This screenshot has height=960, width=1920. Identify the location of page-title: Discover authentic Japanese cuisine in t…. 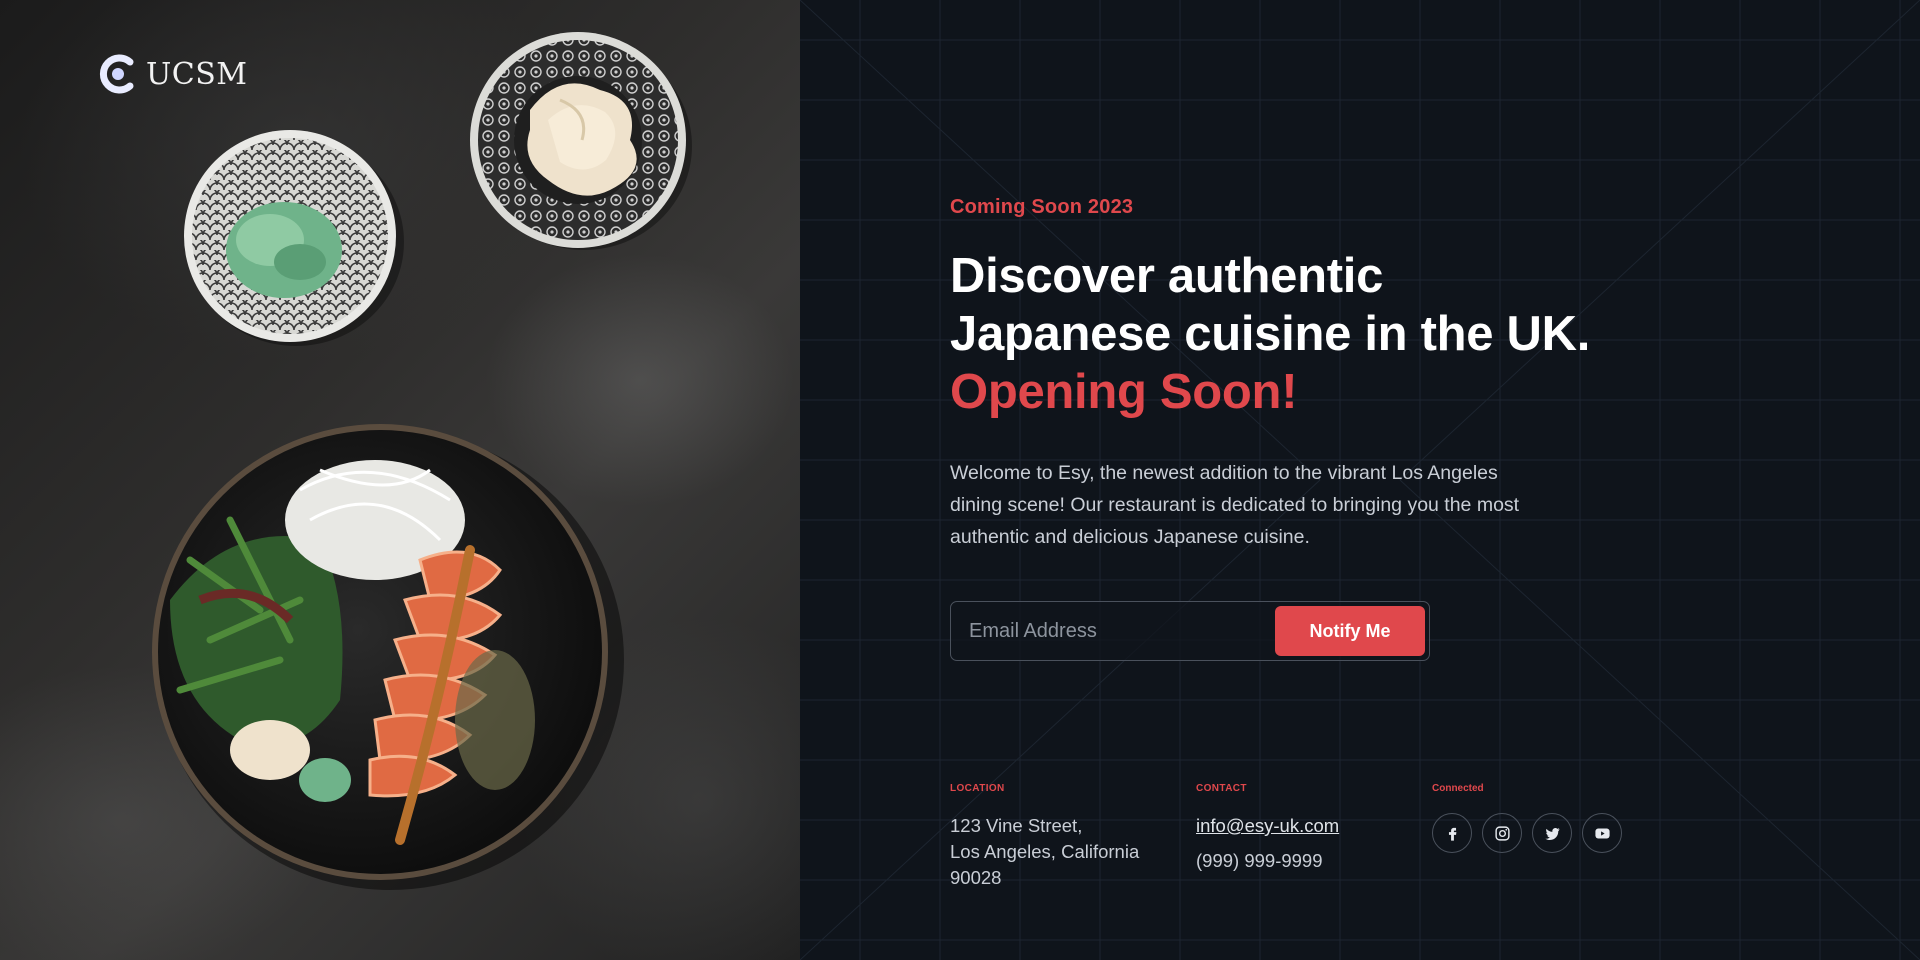
(1270, 334).